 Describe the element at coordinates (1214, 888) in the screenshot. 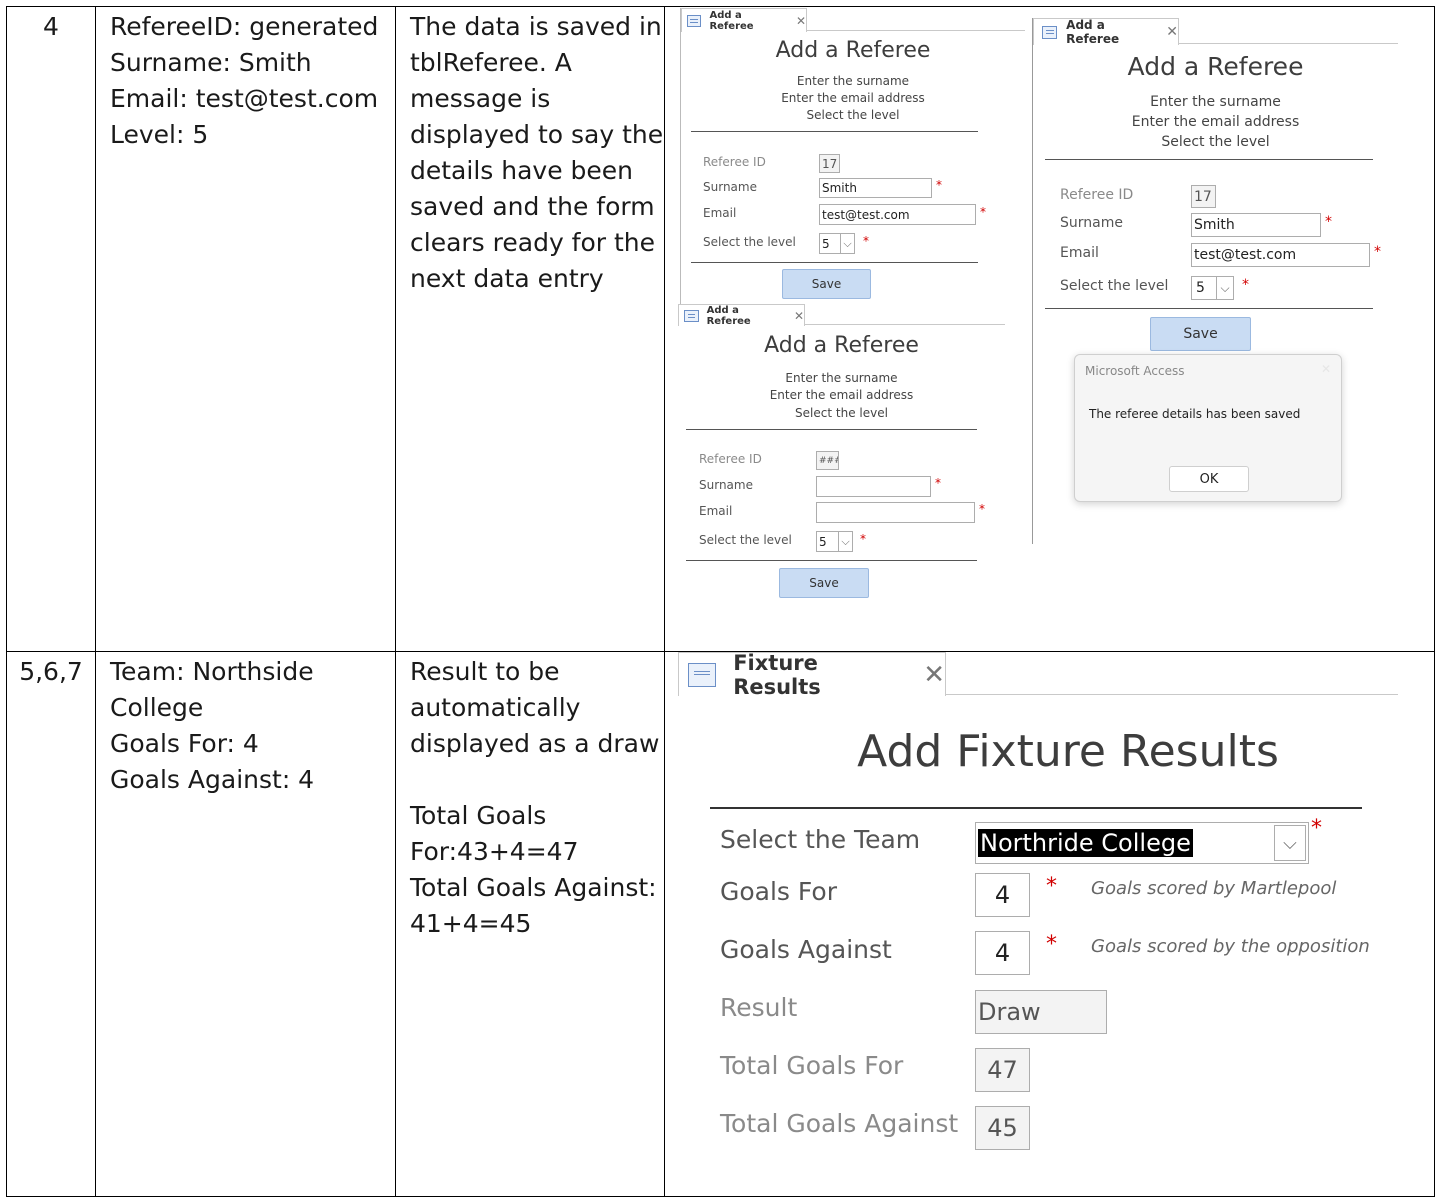

I see `goals-for-hint: Goals scored by Martlepool` at that location.